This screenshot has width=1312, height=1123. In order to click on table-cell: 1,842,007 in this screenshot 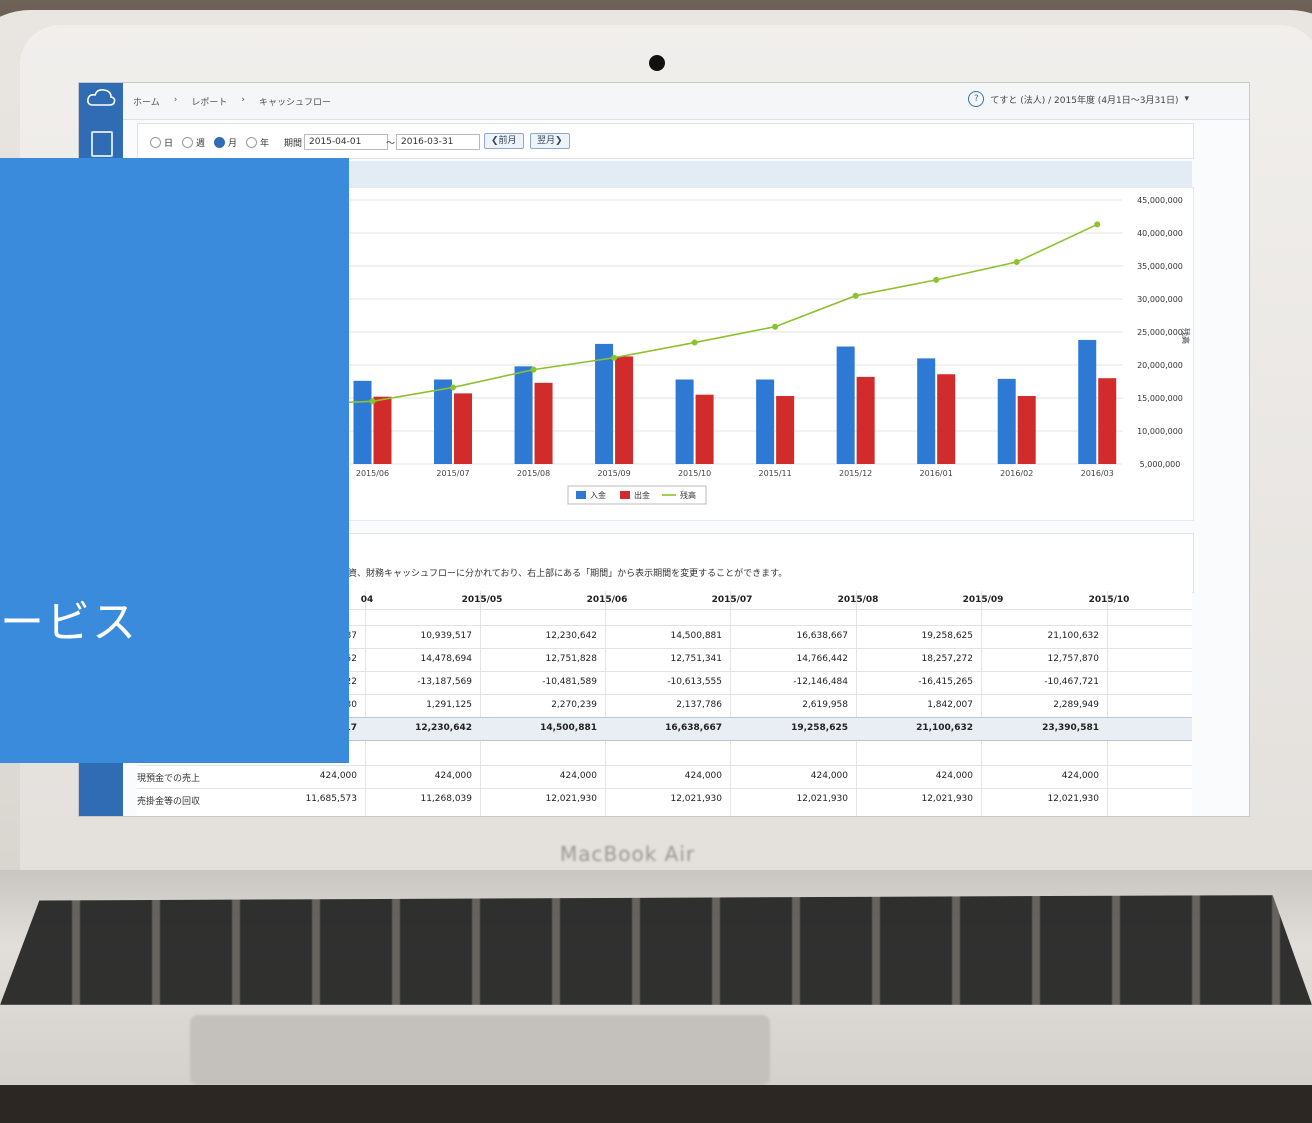, I will do `click(950, 705)`.